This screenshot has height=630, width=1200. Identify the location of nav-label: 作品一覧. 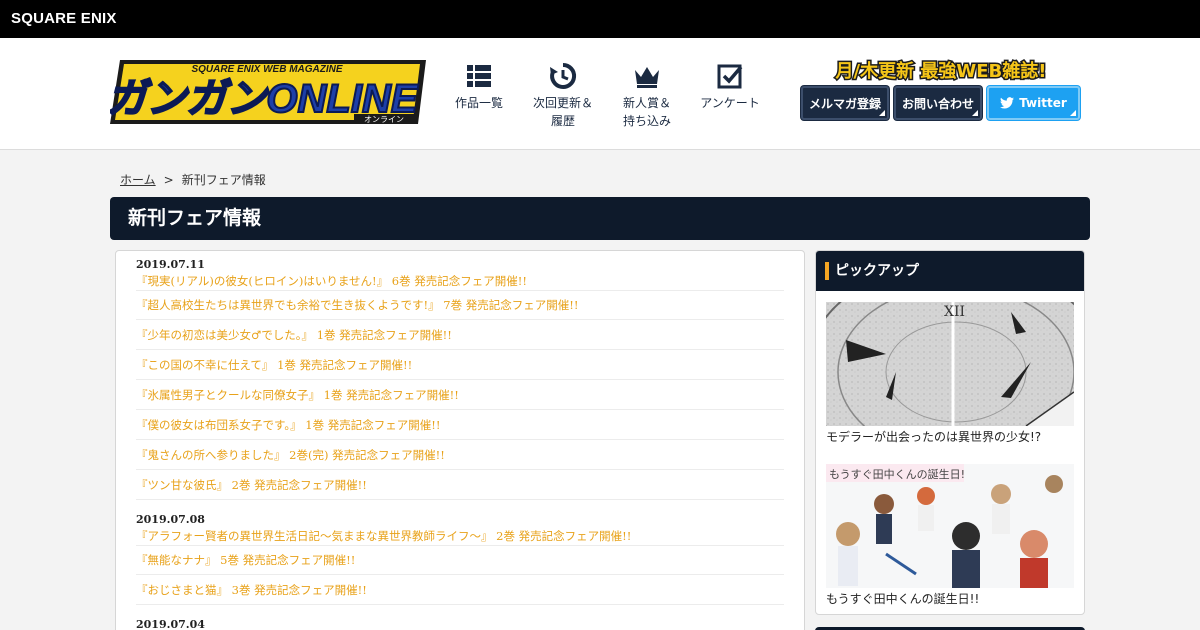
(478, 103).